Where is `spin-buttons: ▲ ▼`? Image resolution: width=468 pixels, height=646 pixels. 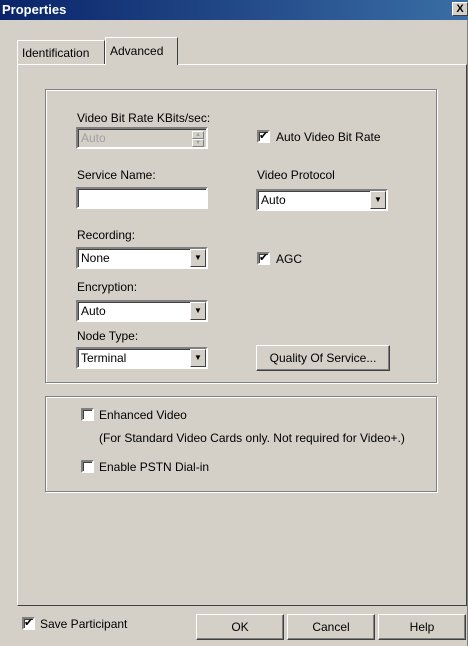 spin-buttons: ▲ ▼ is located at coordinates (198, 139).